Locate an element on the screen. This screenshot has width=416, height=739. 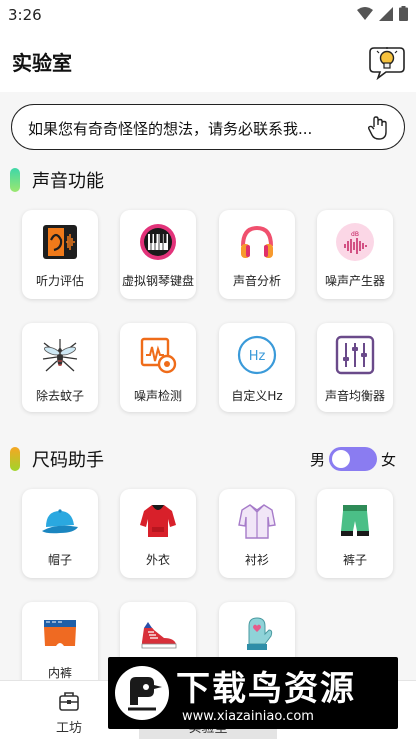
card-piano: 虚拟钢琴键盘 is located at coordinates (158, 254).